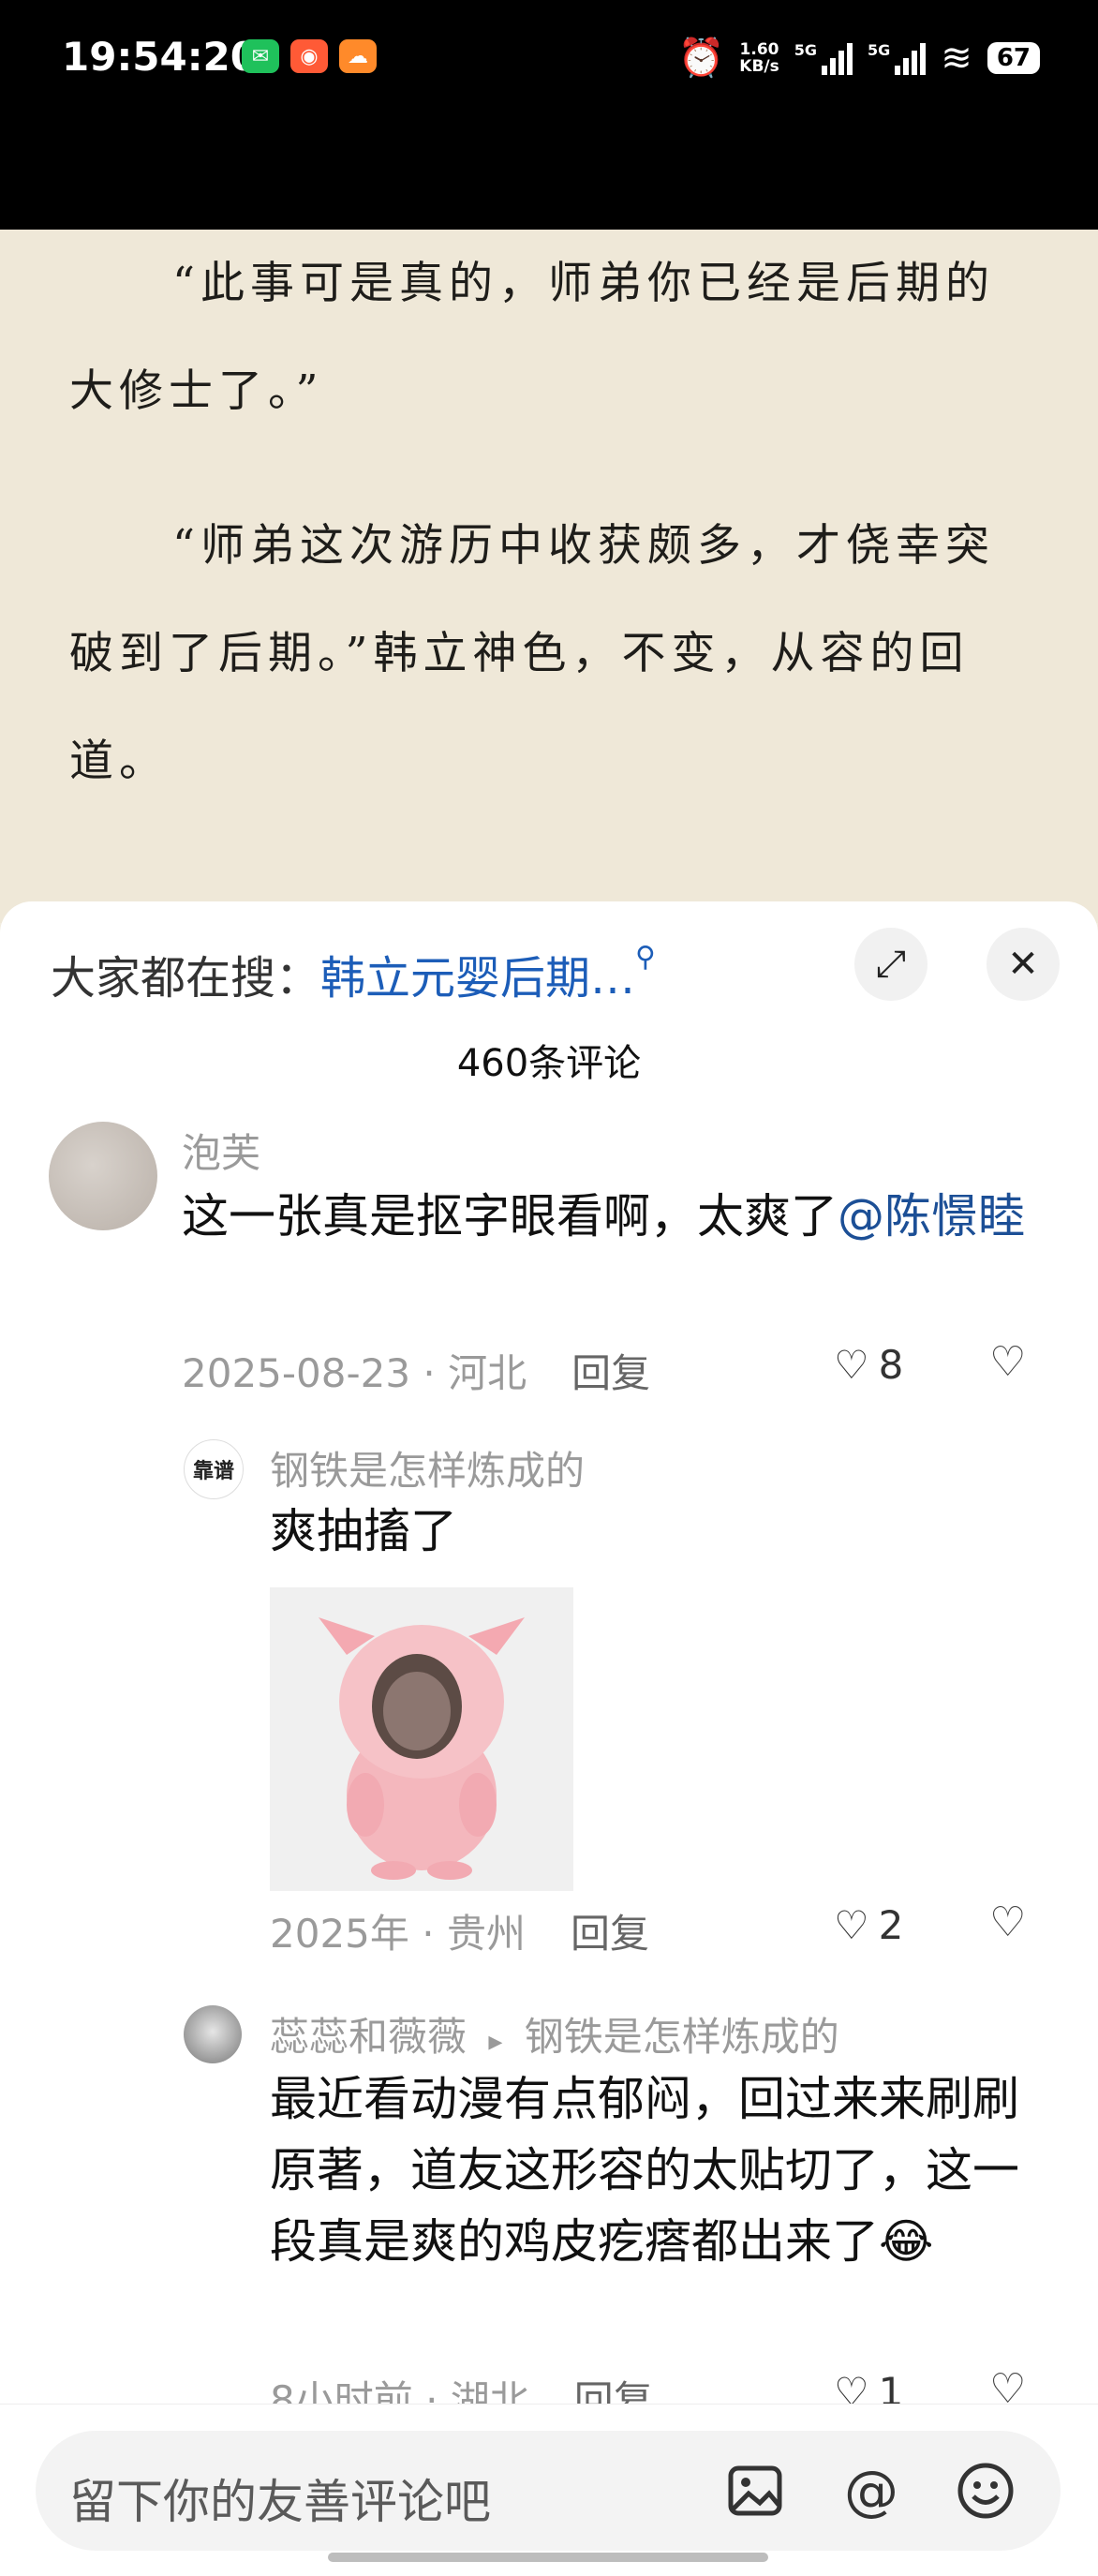  Describe the element at coordinates (548, 2557) in the screenshot. I see `home-indicator` at that location.